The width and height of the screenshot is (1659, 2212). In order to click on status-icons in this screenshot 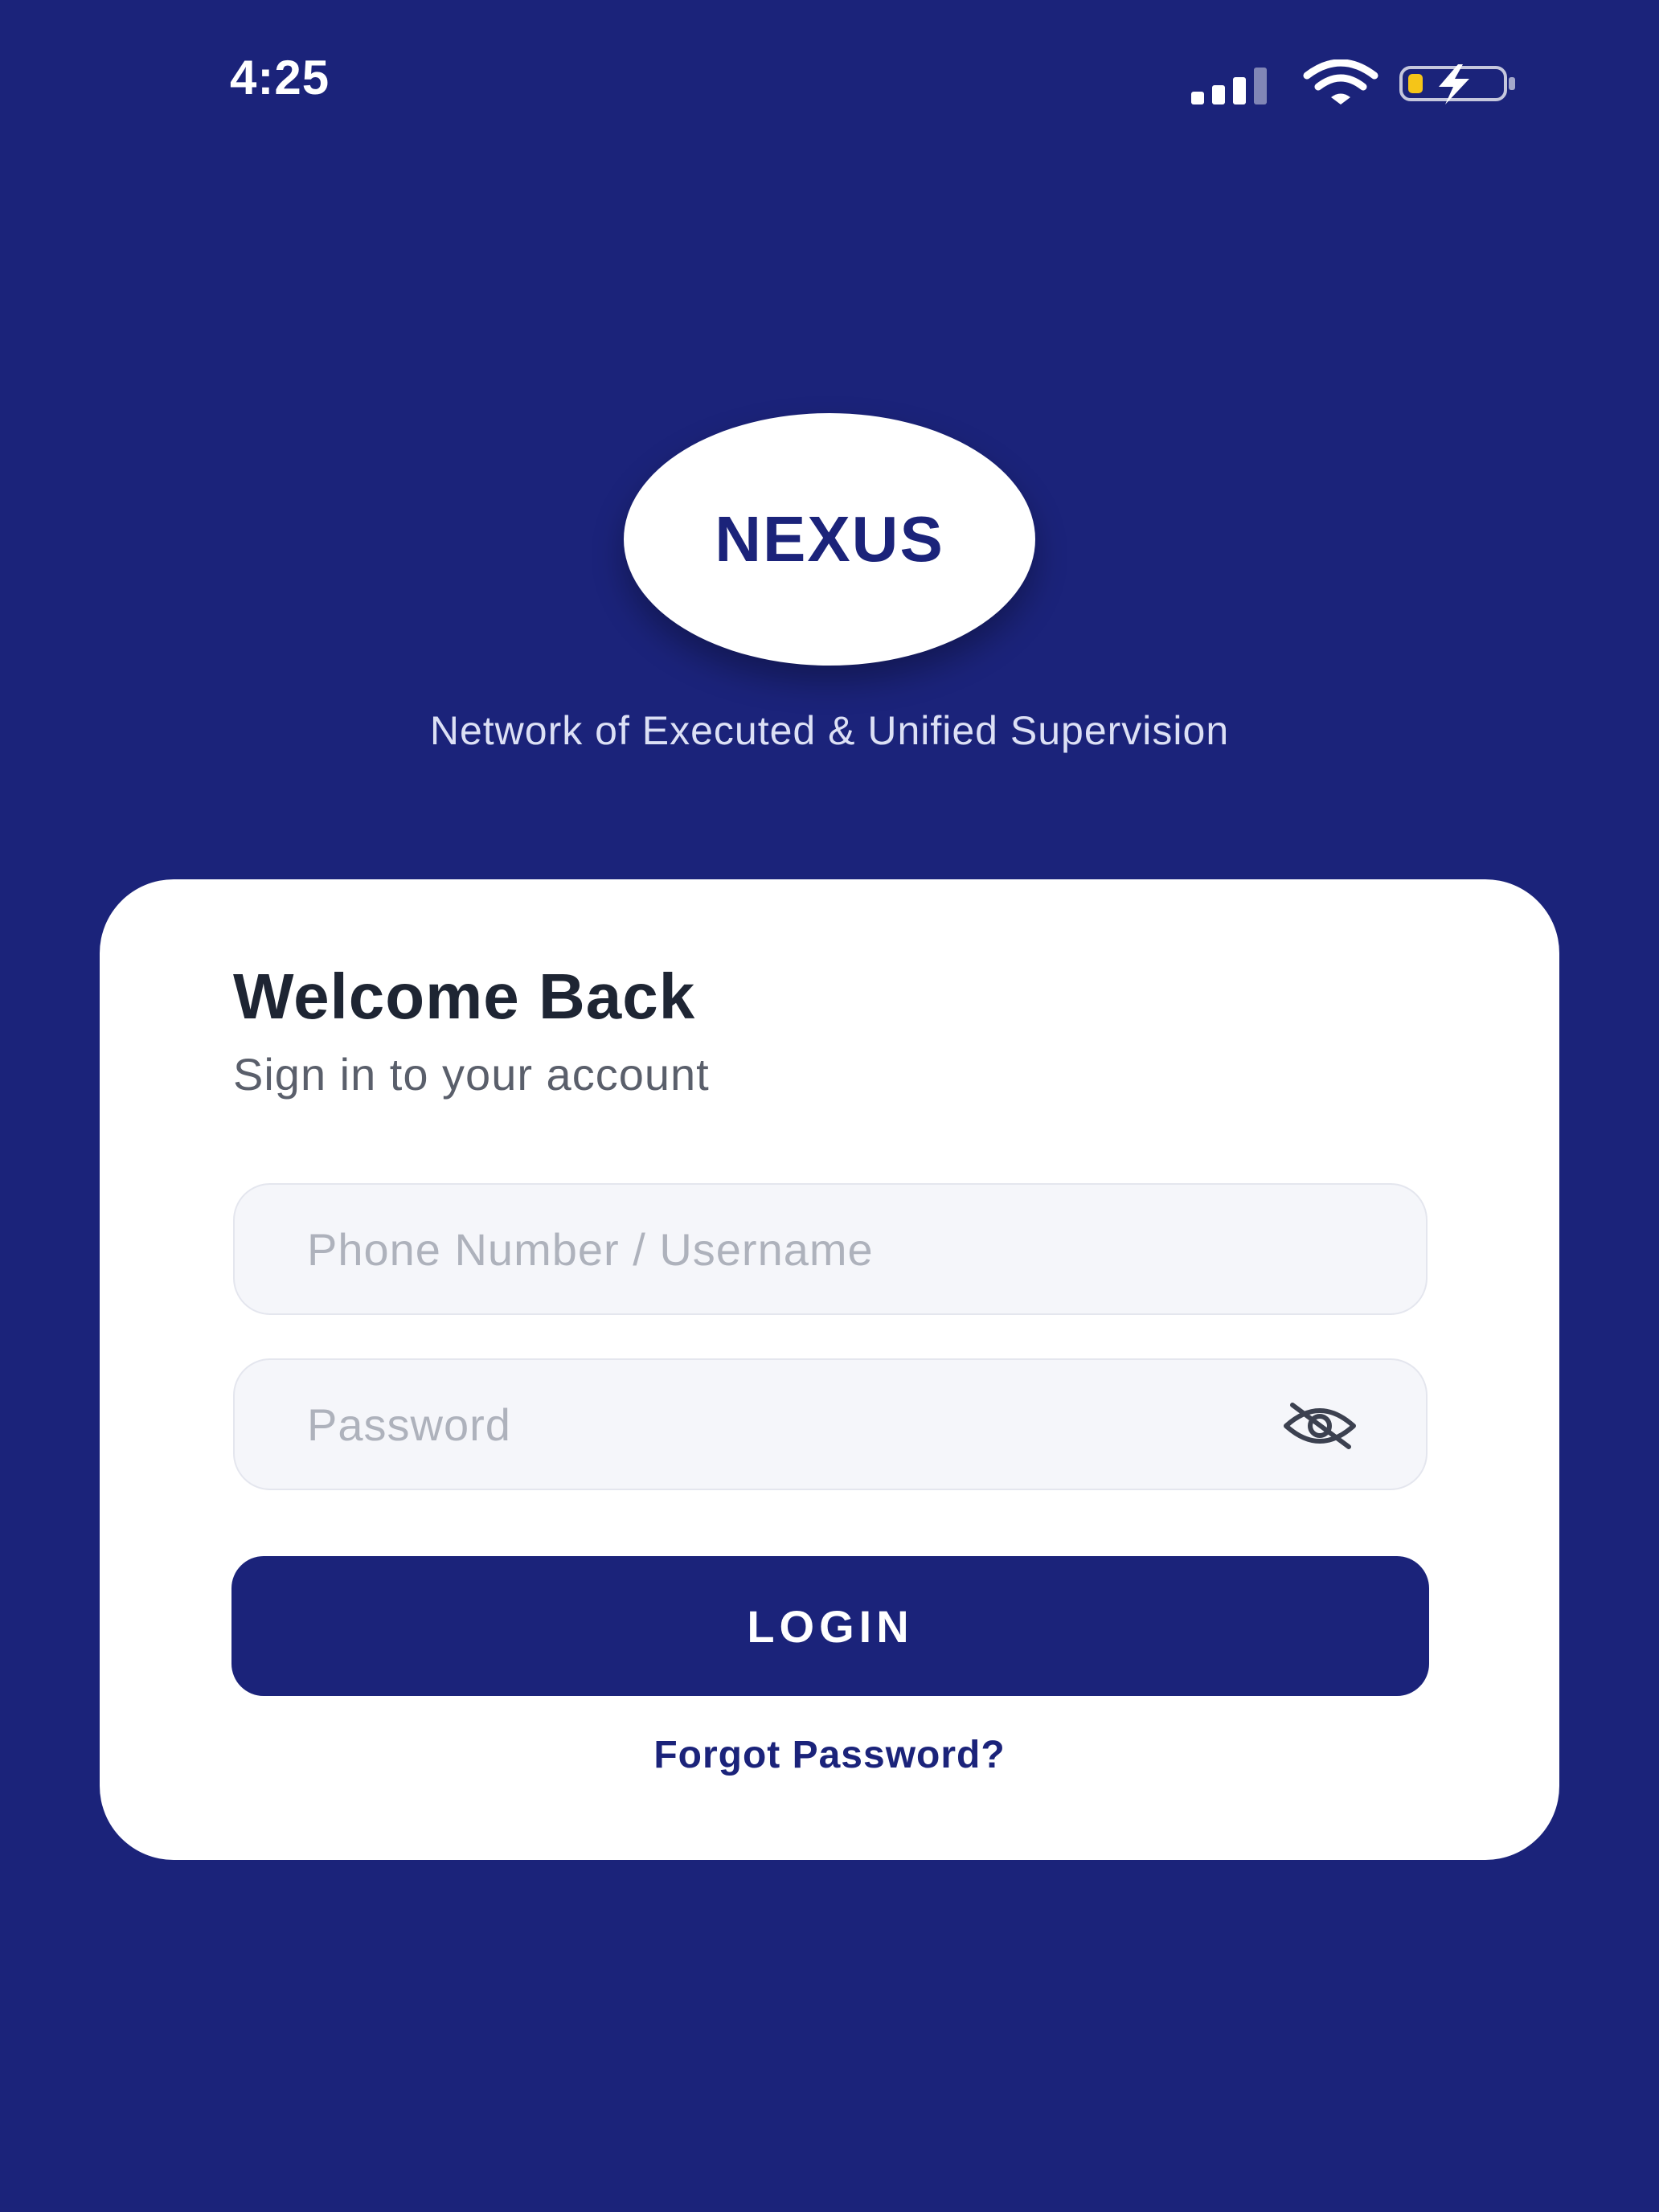, I will do `click(1350, 84)`.